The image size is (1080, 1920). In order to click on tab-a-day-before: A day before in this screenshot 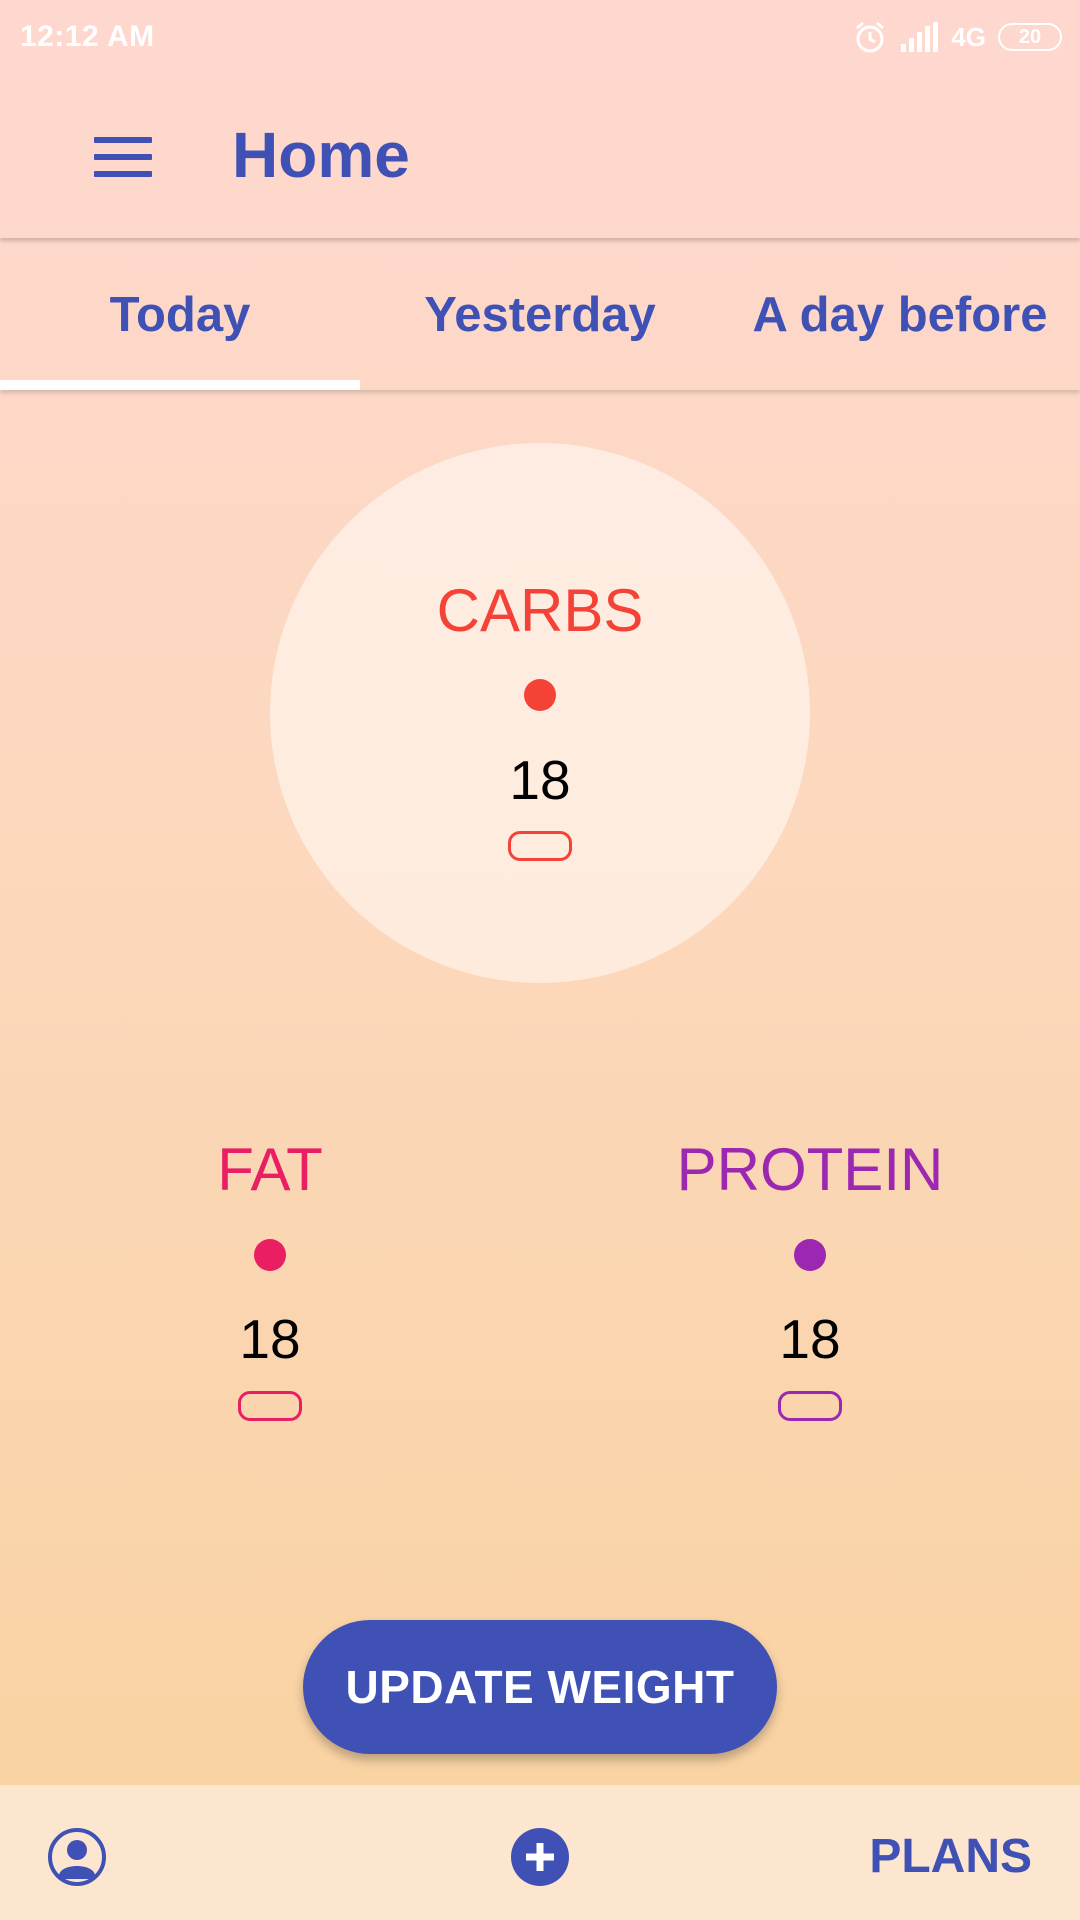, I will do `click(900, 315)`.